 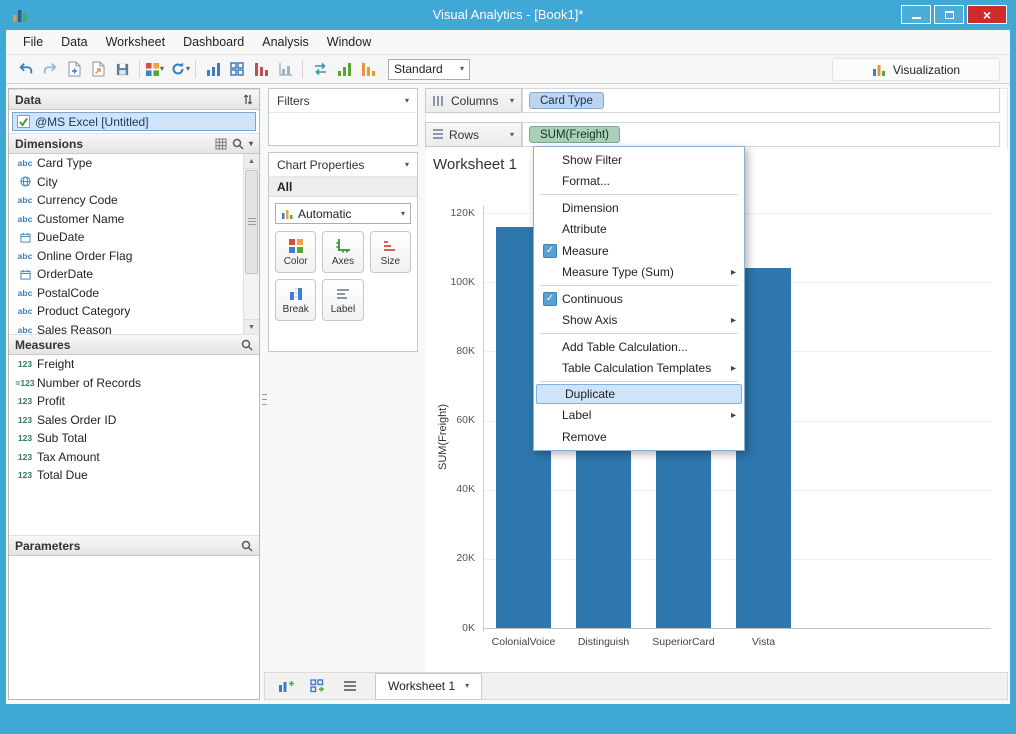 I want to click on scroll-up-icon: ▲, so click(x=251, y=161).